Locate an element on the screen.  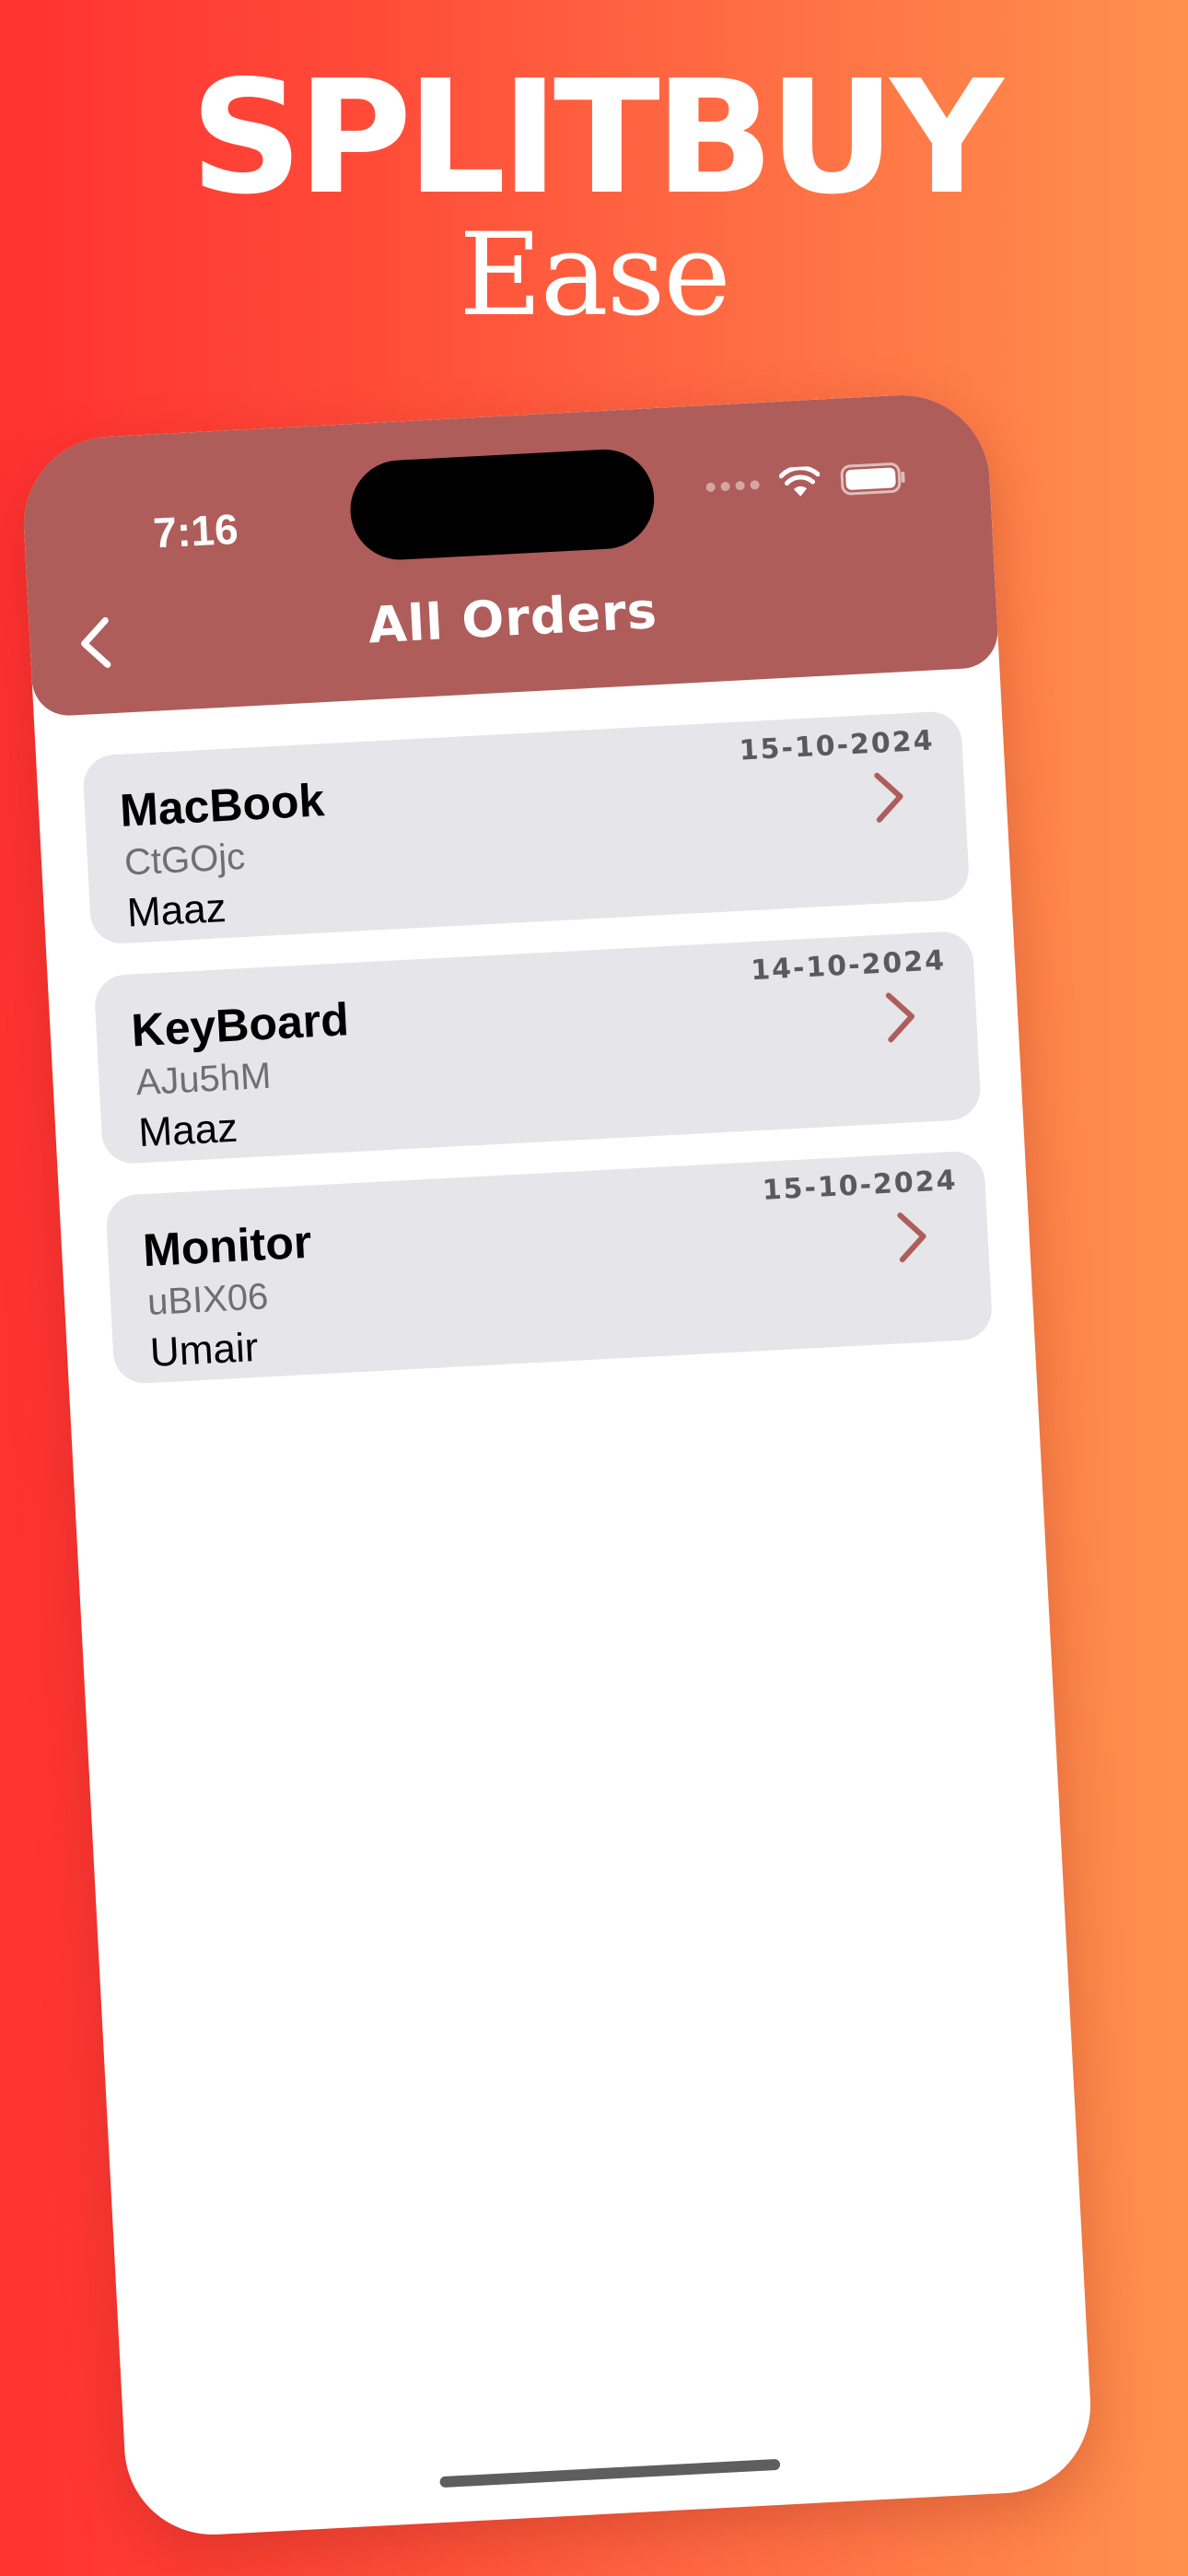
promo-title: SPLITBUY is located at coordinates (596, 138).